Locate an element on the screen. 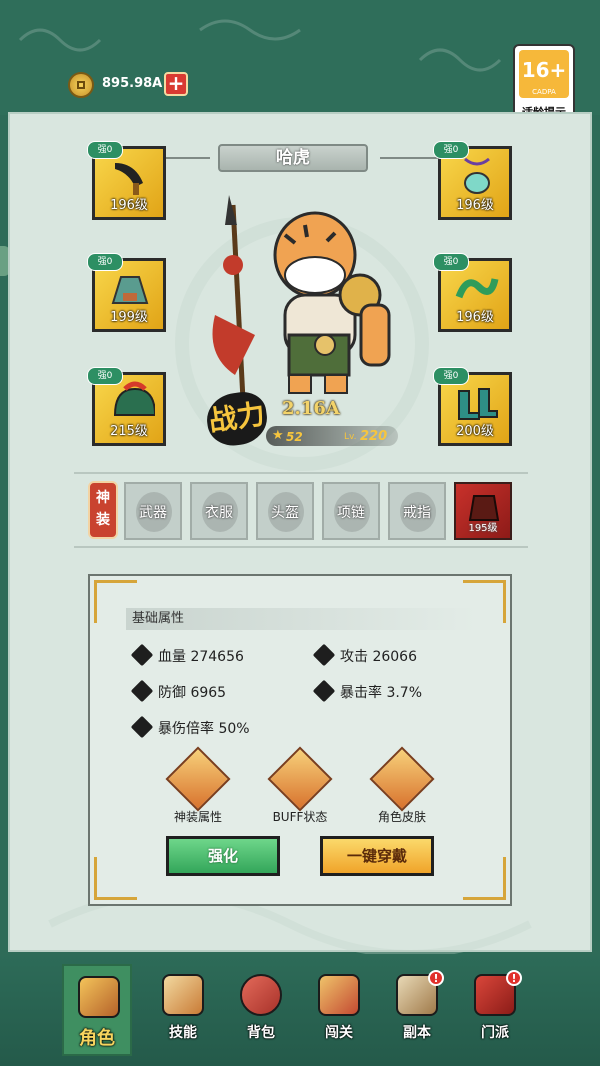  boots-icon is located at coordinates (478, 404).